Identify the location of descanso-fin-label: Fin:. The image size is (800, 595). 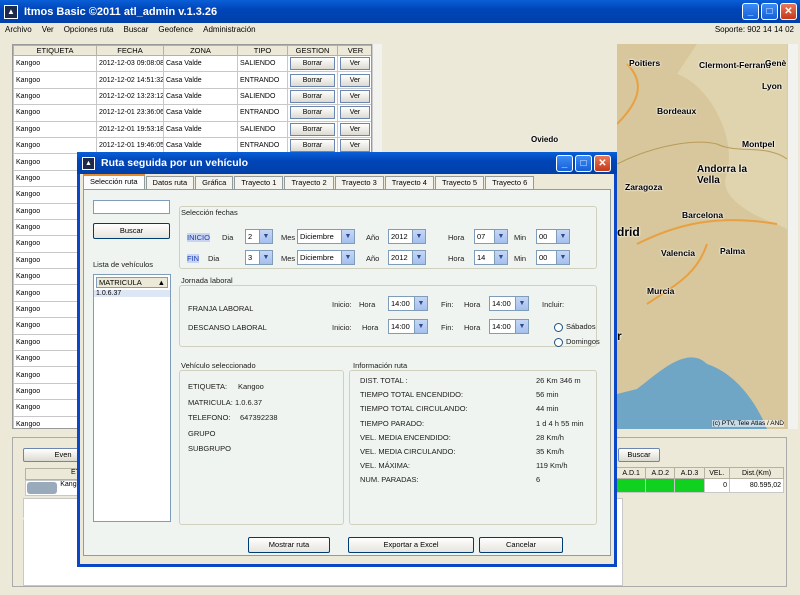
(447, 327).